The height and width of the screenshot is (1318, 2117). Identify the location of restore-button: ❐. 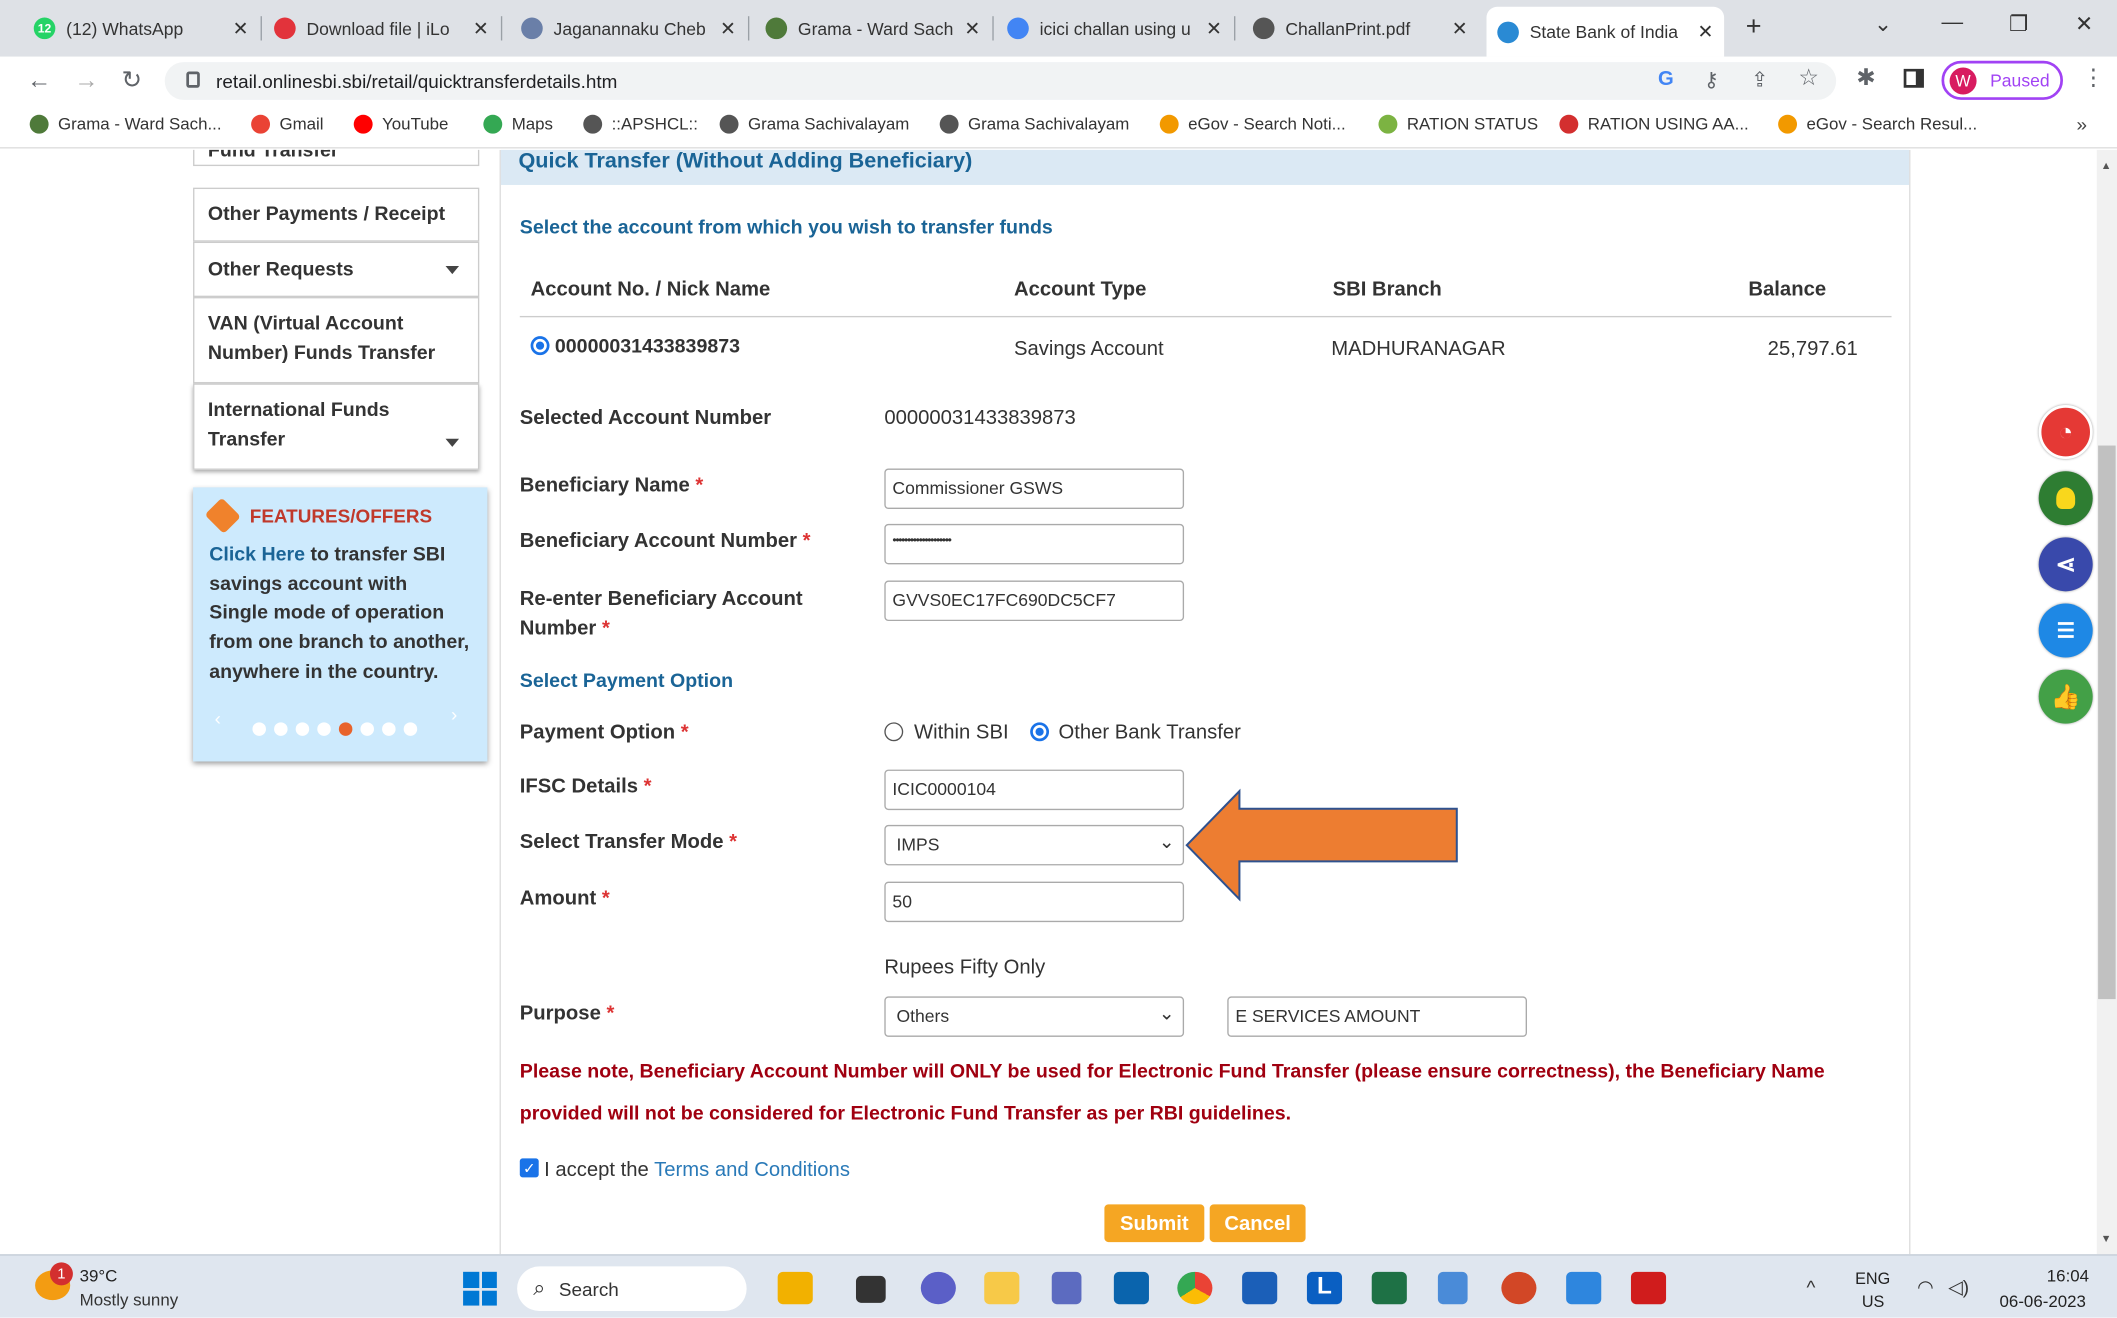
(2018, 24).